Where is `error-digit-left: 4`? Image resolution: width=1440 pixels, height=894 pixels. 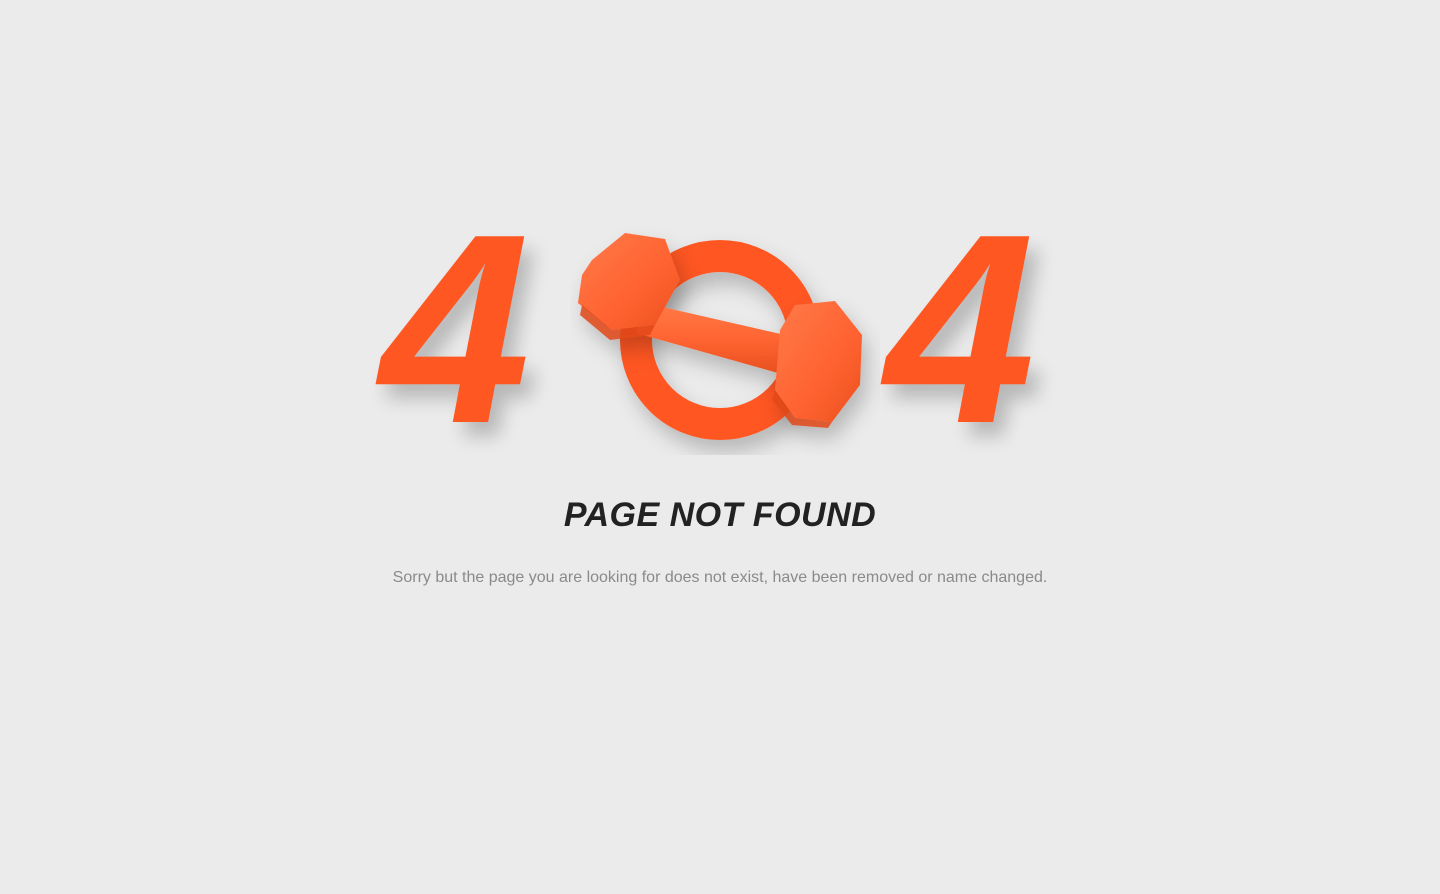
error-digit-left: 4 is located at coordinates (455, 329).